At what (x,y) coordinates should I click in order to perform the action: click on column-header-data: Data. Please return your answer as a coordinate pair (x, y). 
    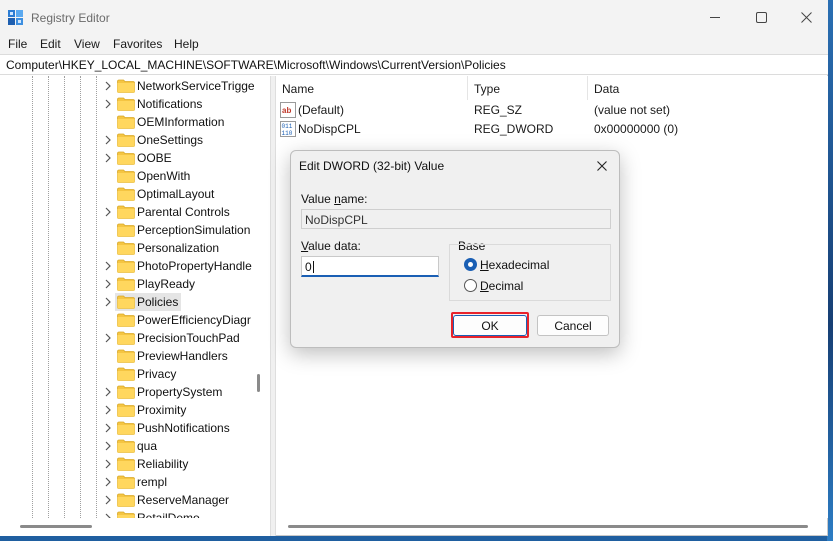
    Looking at the image, I should click on (708, 88).